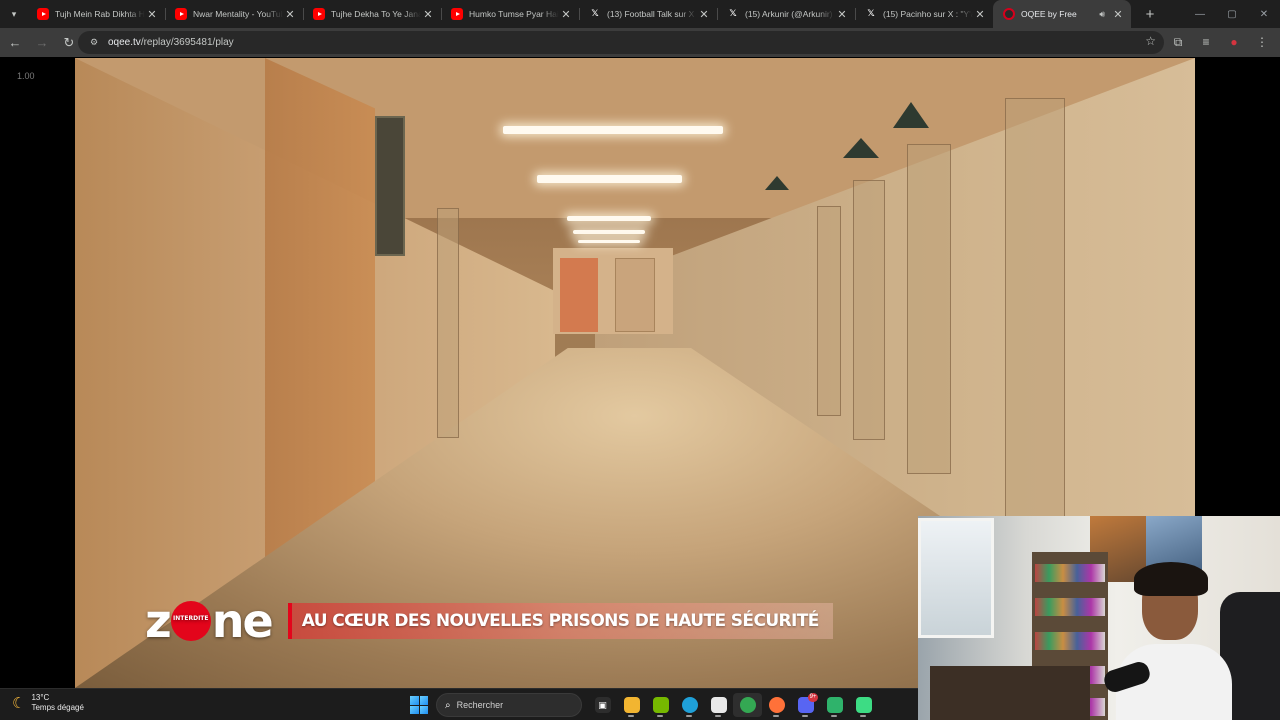 Image resolution: width=1280 pixels, height=720 pixels. Describe the element at coordinates (209, 621) in the screenshot. I see `zone-interdite-logo: z INTERDITE ne` at that location.